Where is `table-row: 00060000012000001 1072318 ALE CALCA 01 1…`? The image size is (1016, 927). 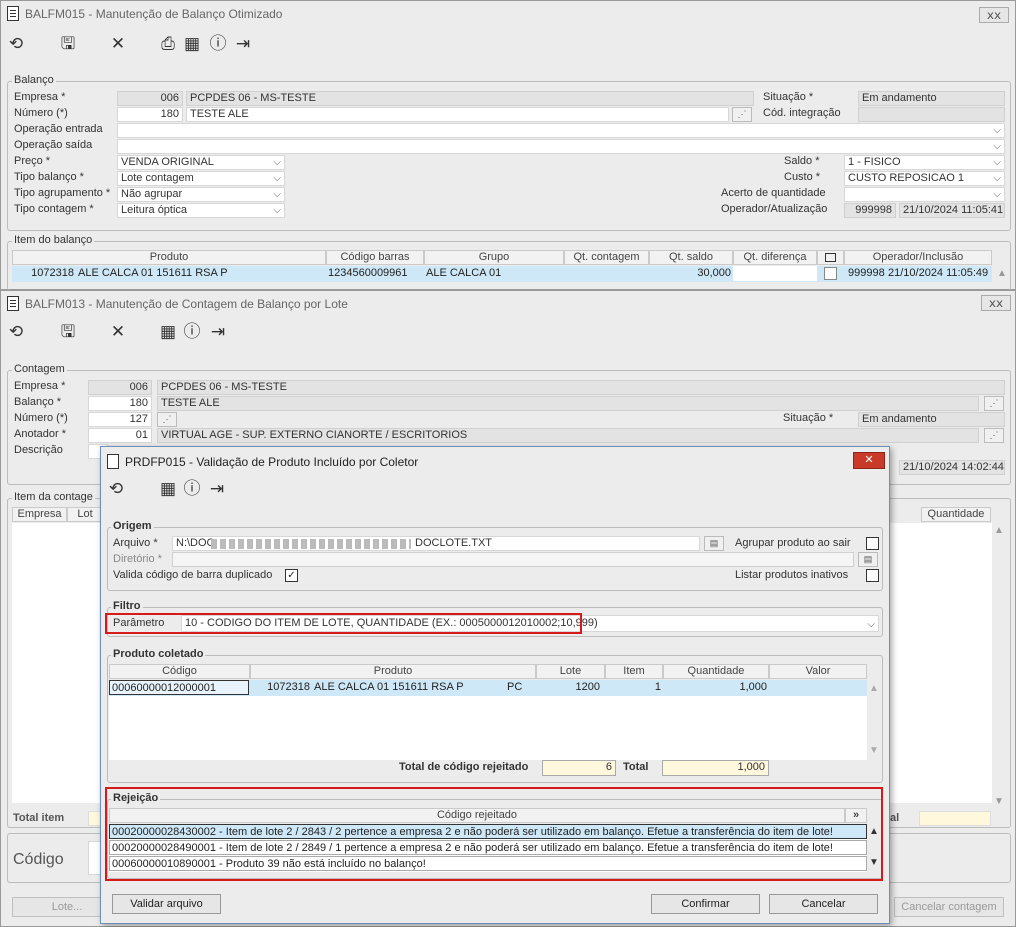
table-row: 00060000012000001 1072318 ALE CALCA 01 1… is located at coordinates (488, 688).